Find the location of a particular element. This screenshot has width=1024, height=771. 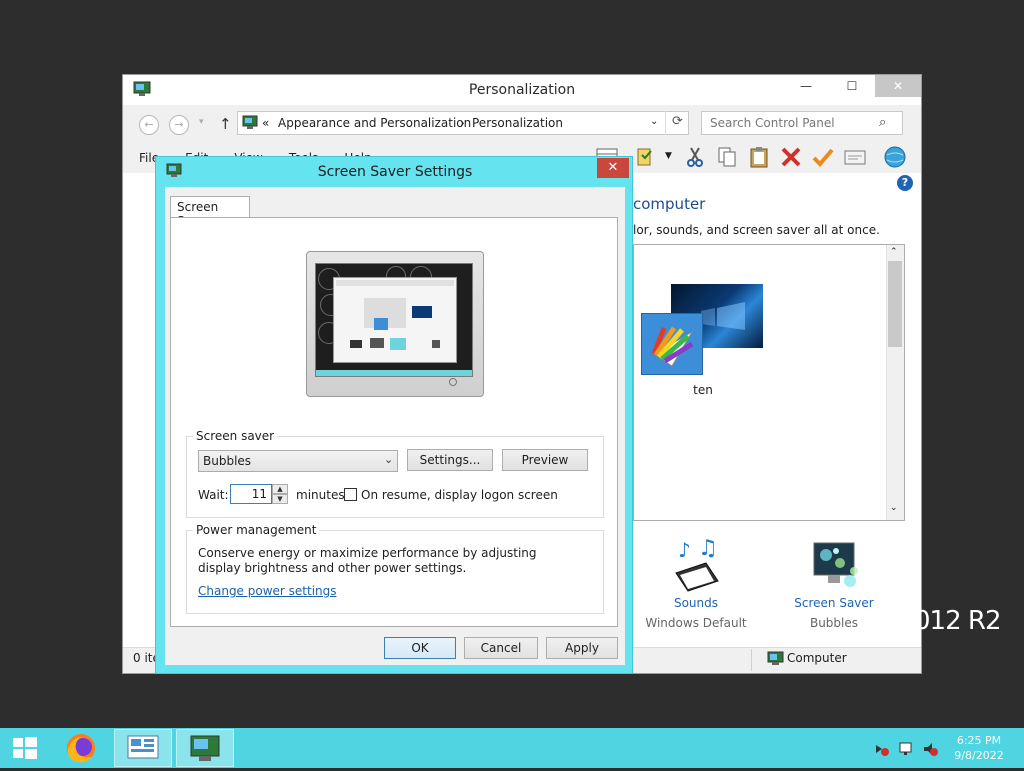

left-pane is located at coordinates (140, 410).